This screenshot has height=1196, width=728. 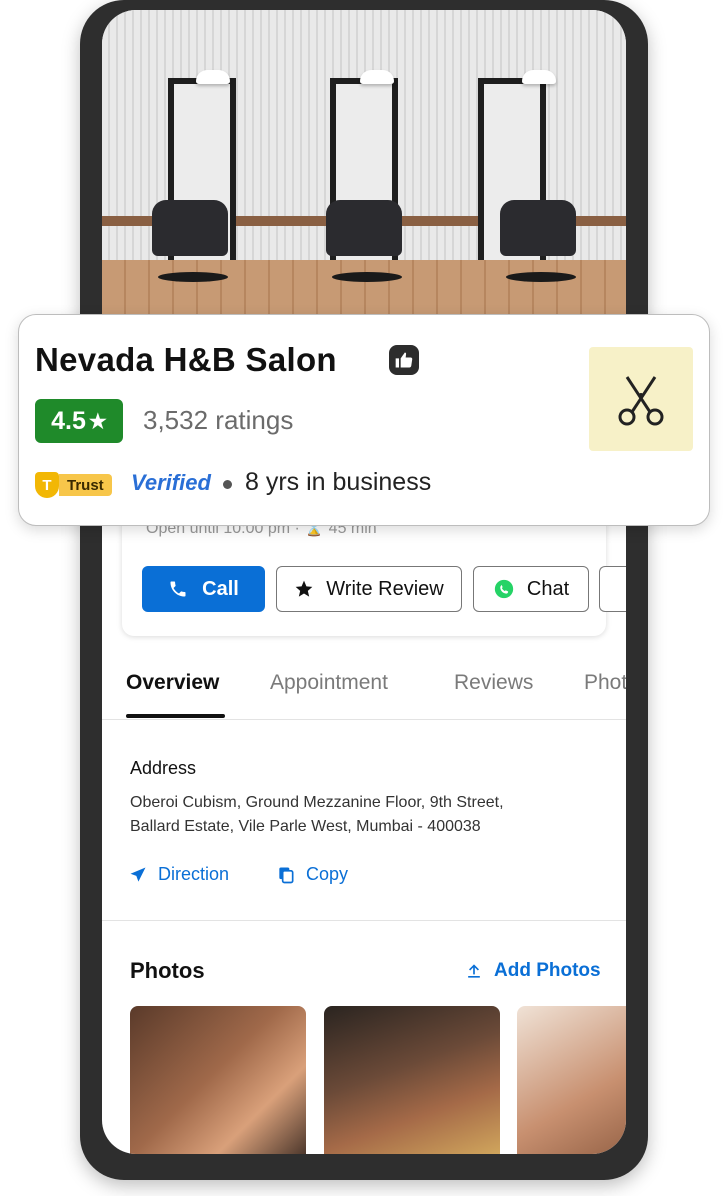 I want to click on rating-badge: 4.5 ★, so click(x=79, y=421).